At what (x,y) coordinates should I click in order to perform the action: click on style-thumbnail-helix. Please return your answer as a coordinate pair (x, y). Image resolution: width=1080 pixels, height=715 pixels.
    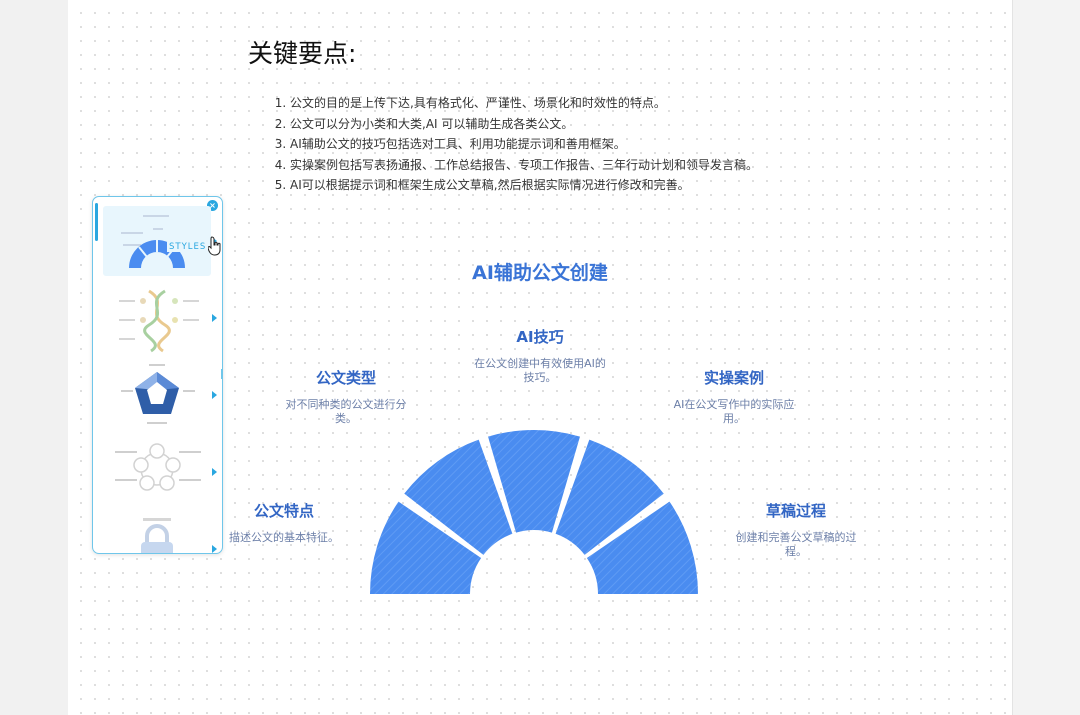
    Looking at the image, I should click on (157, 318).